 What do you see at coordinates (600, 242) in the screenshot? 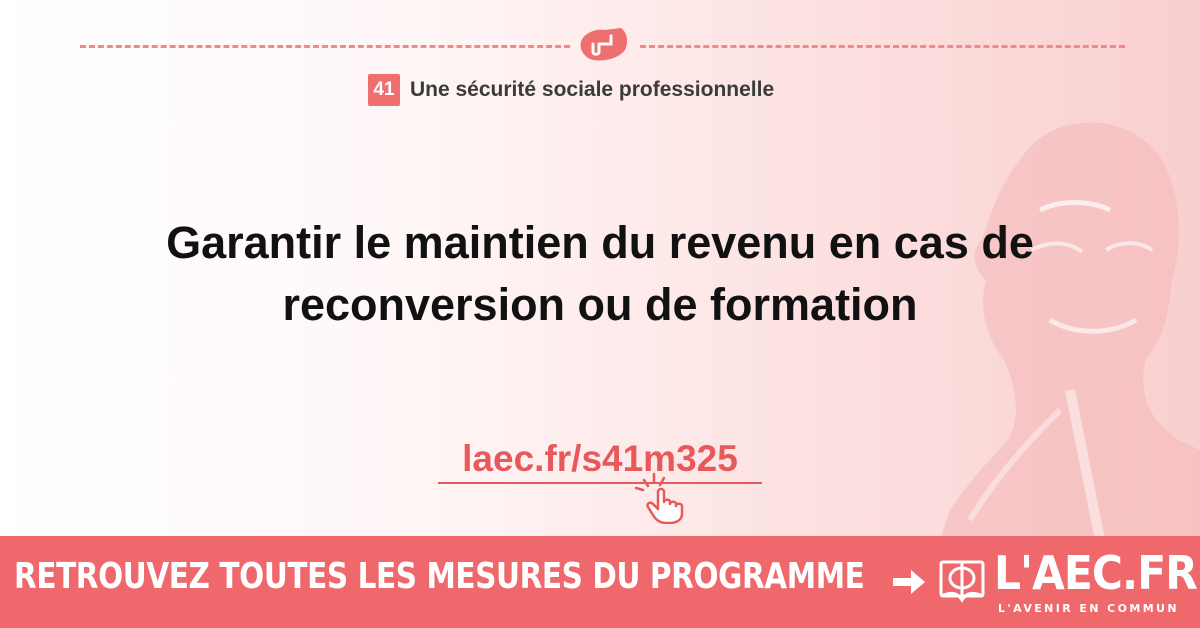
I see `headline-line-1: Garantir le maintien du revenu en cas de` at bounding box center [600, 242].